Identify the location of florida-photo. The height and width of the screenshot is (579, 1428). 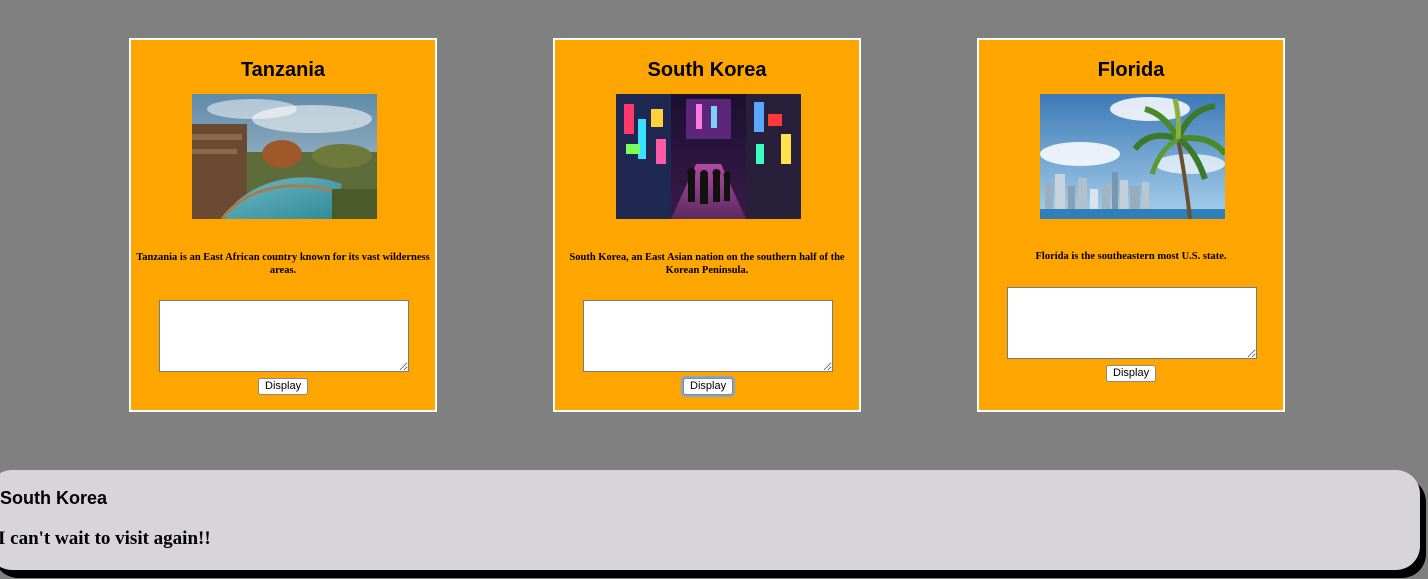
(1132, 156).